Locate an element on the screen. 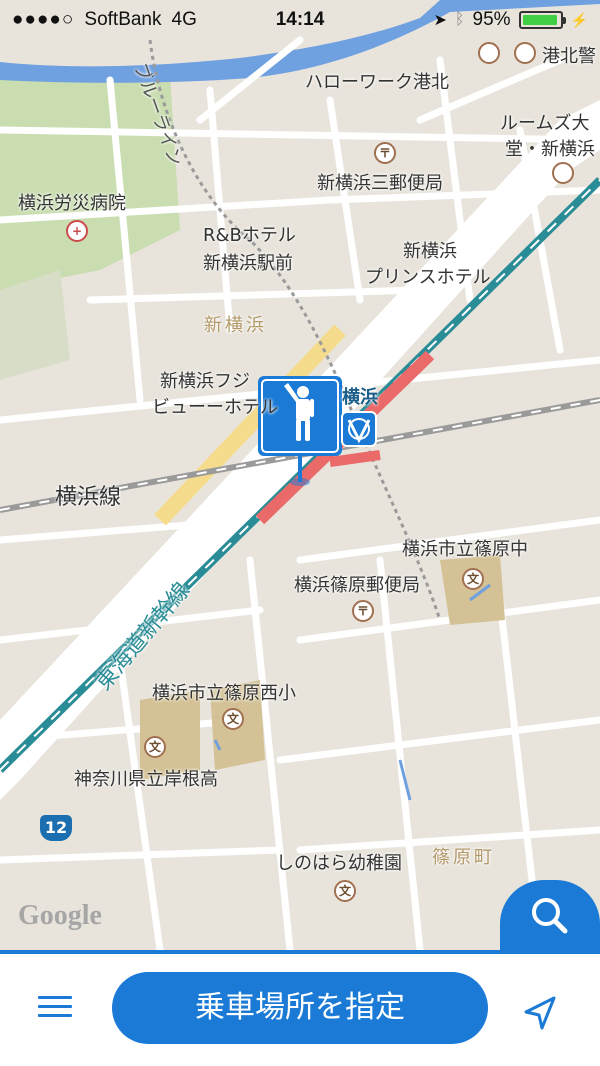 The height and width of the screenshot is (1066, 600). map-label-shinohara-post: 横浜篠原郵便局 is located at coordinates (357, 585).